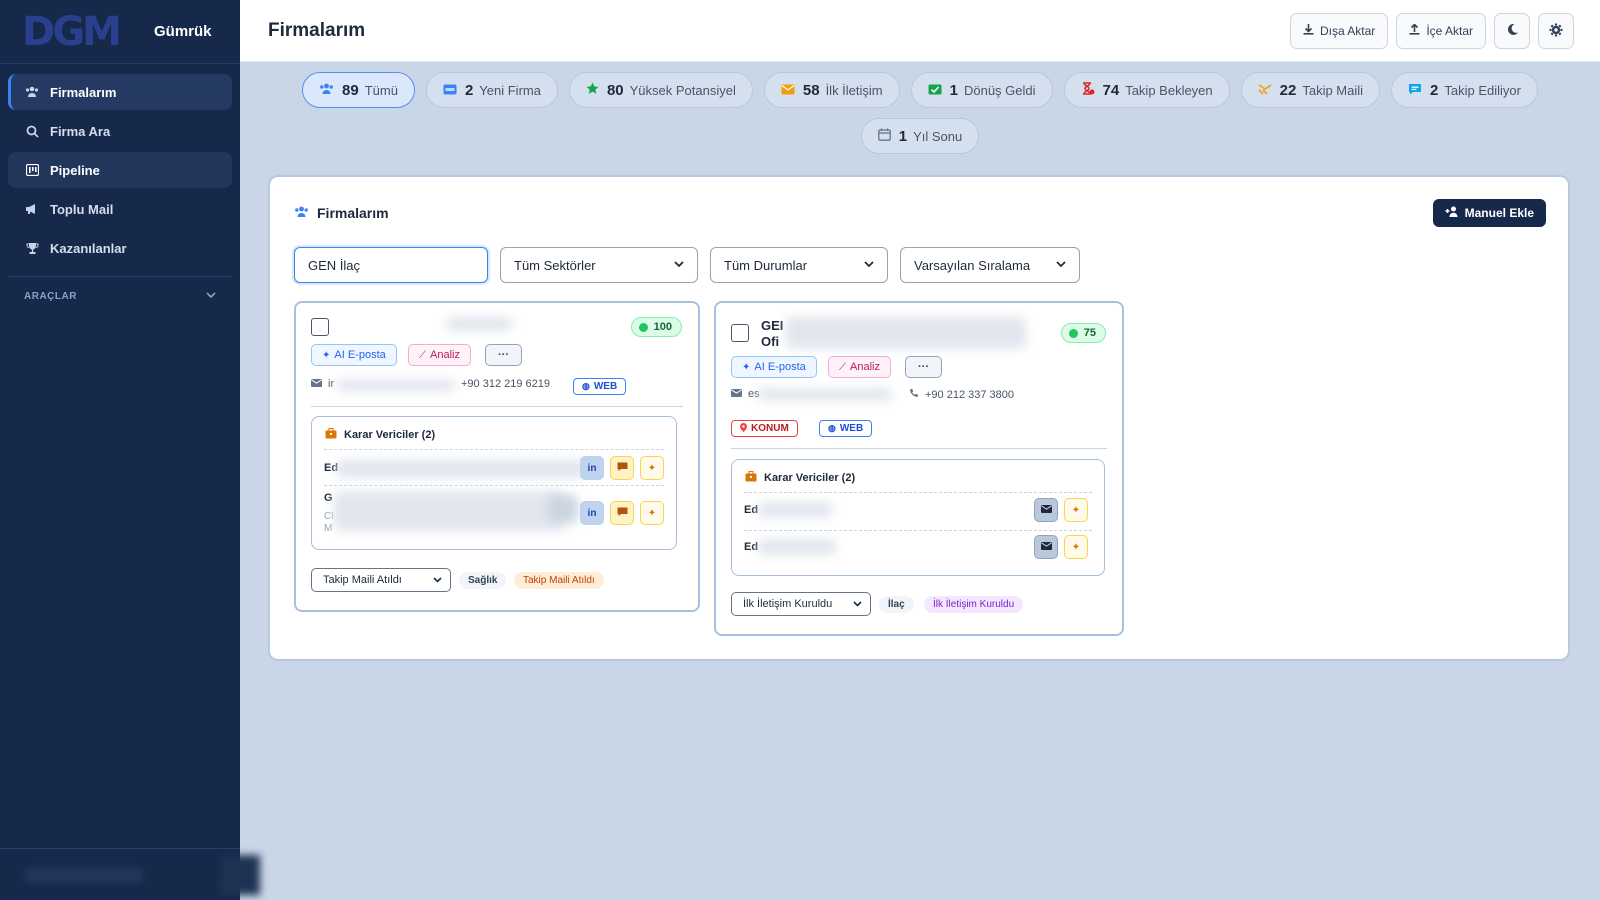  Describe the element at coordinates (743, 428) in the screenshot. I see `map-pin-icon` at that location.